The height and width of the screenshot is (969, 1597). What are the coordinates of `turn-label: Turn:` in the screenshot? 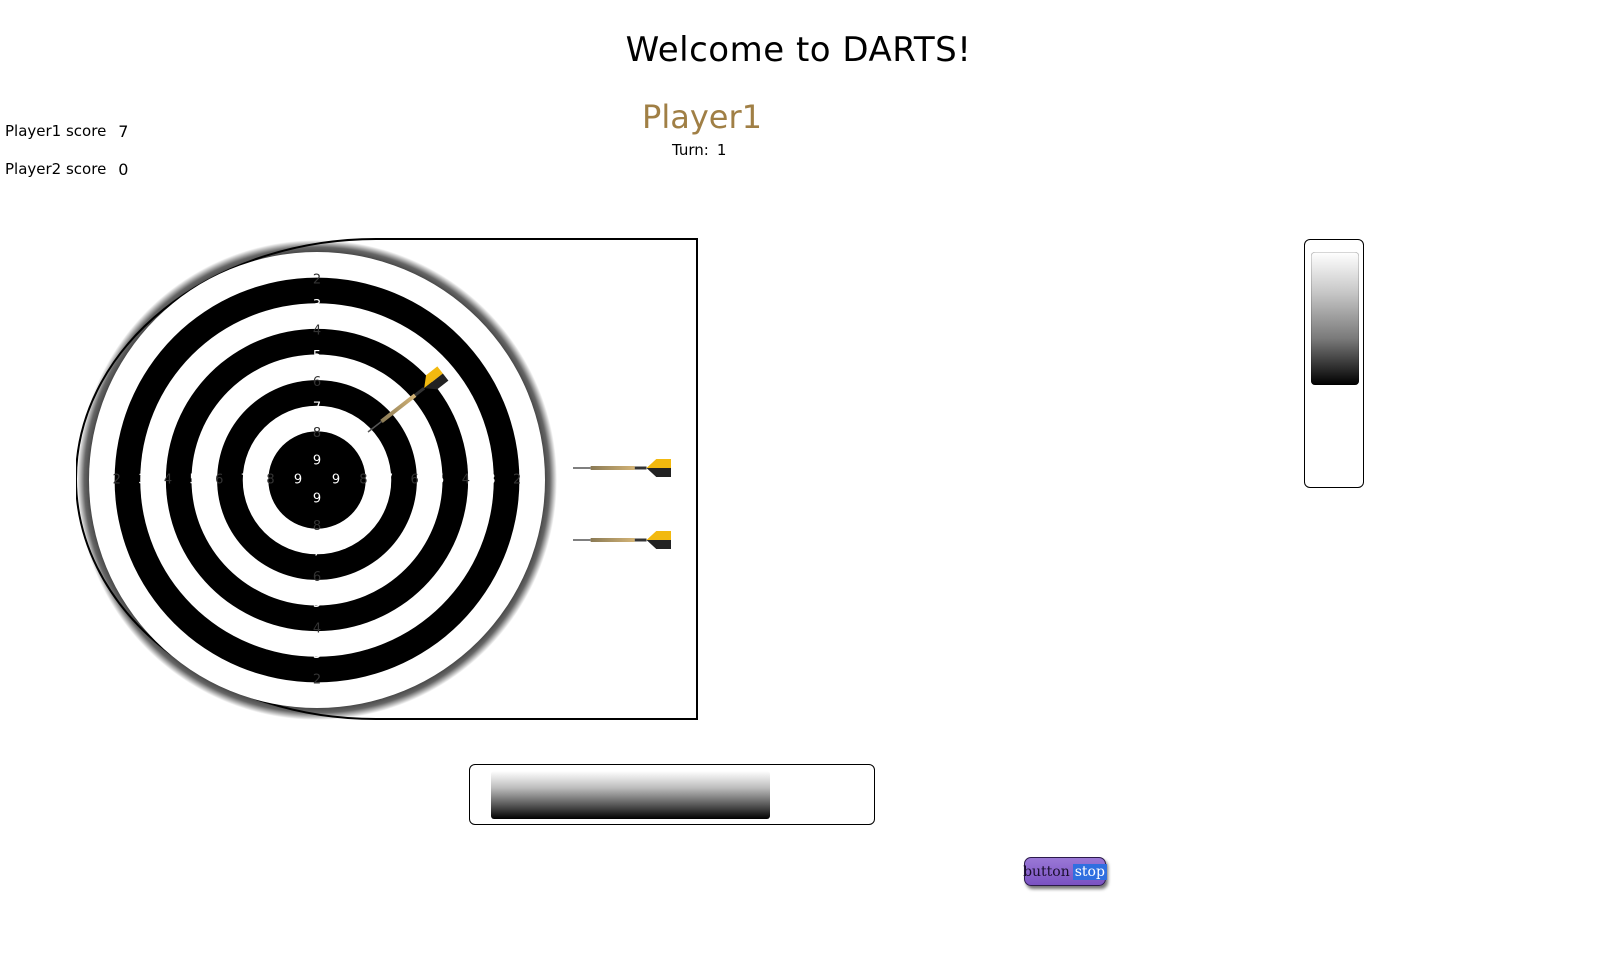 It's located at (690, 150).